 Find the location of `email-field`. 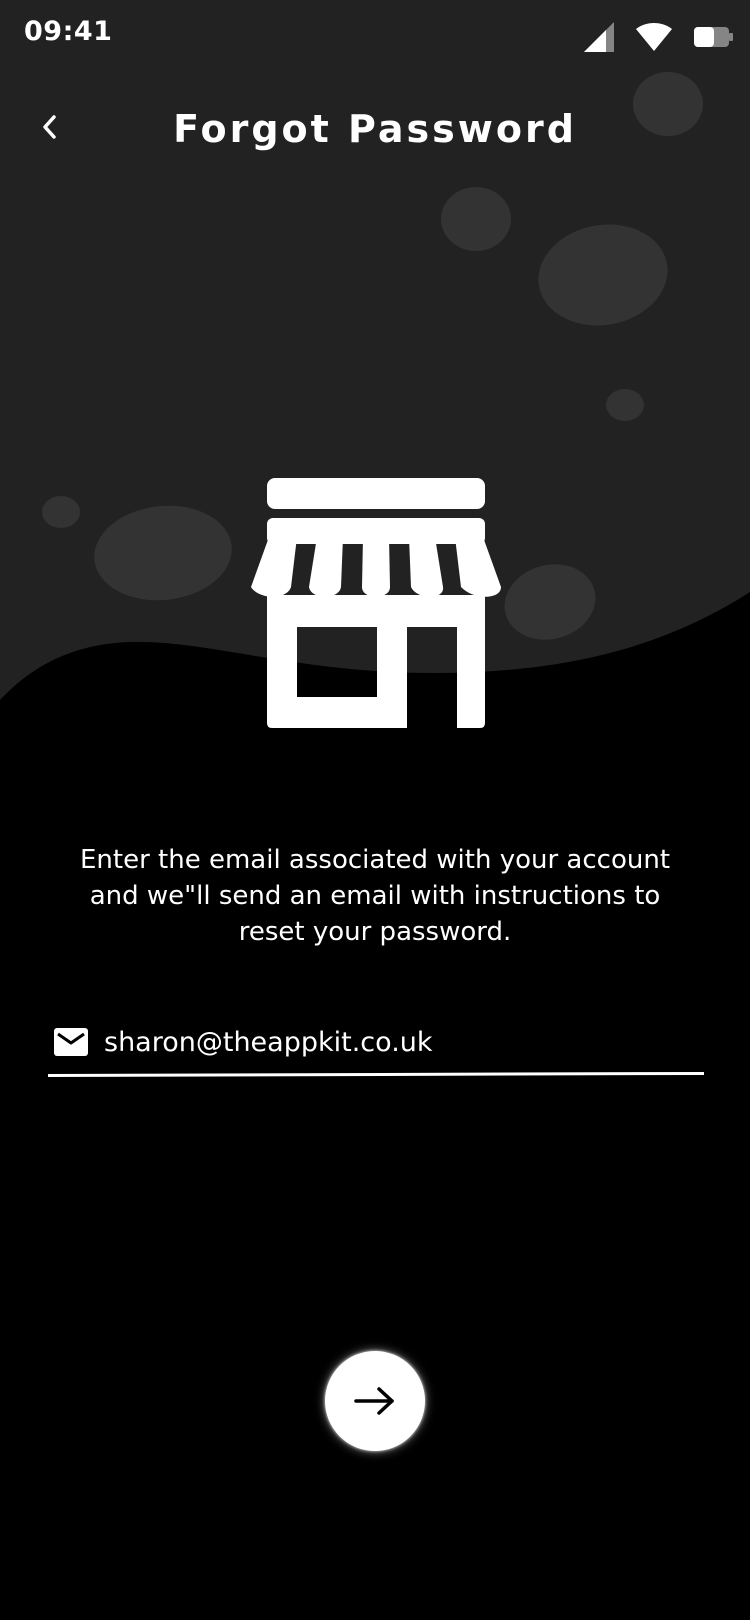

email-field is located at coordinates (376, 1045).